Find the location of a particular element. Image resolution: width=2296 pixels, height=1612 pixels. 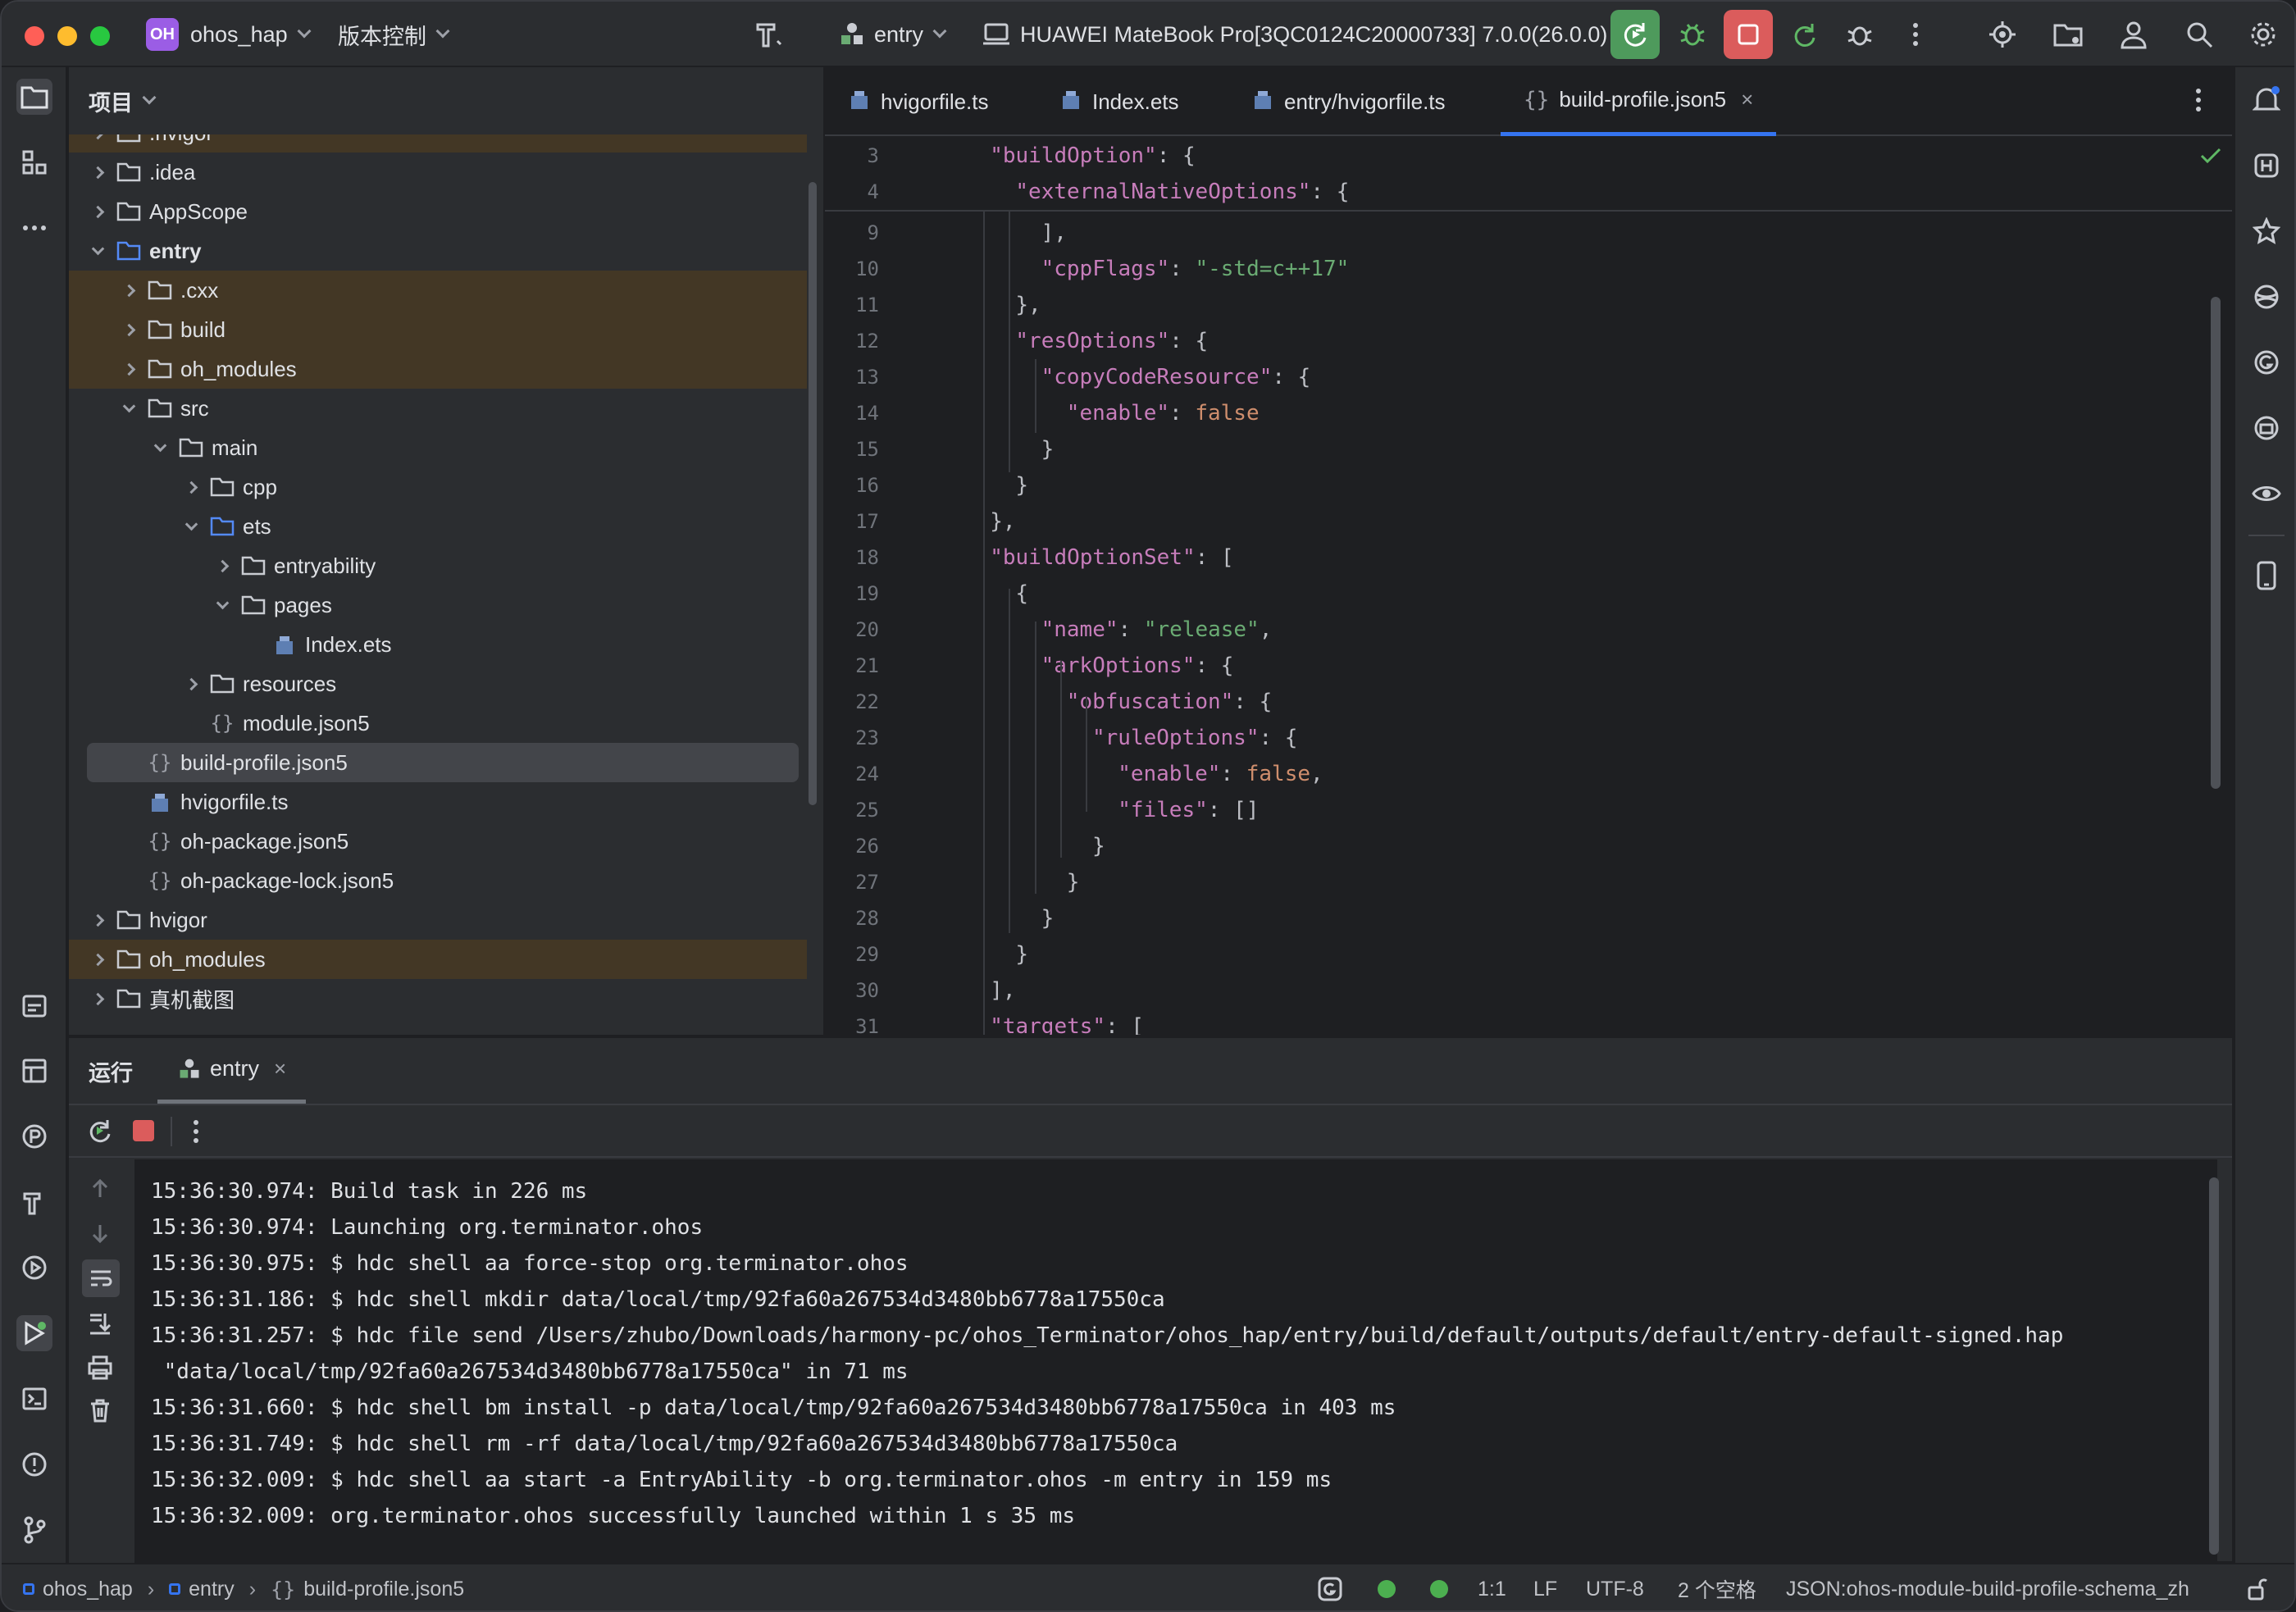

breadcrumb-project: ohos_hap is located at coordinates (88, 1589).